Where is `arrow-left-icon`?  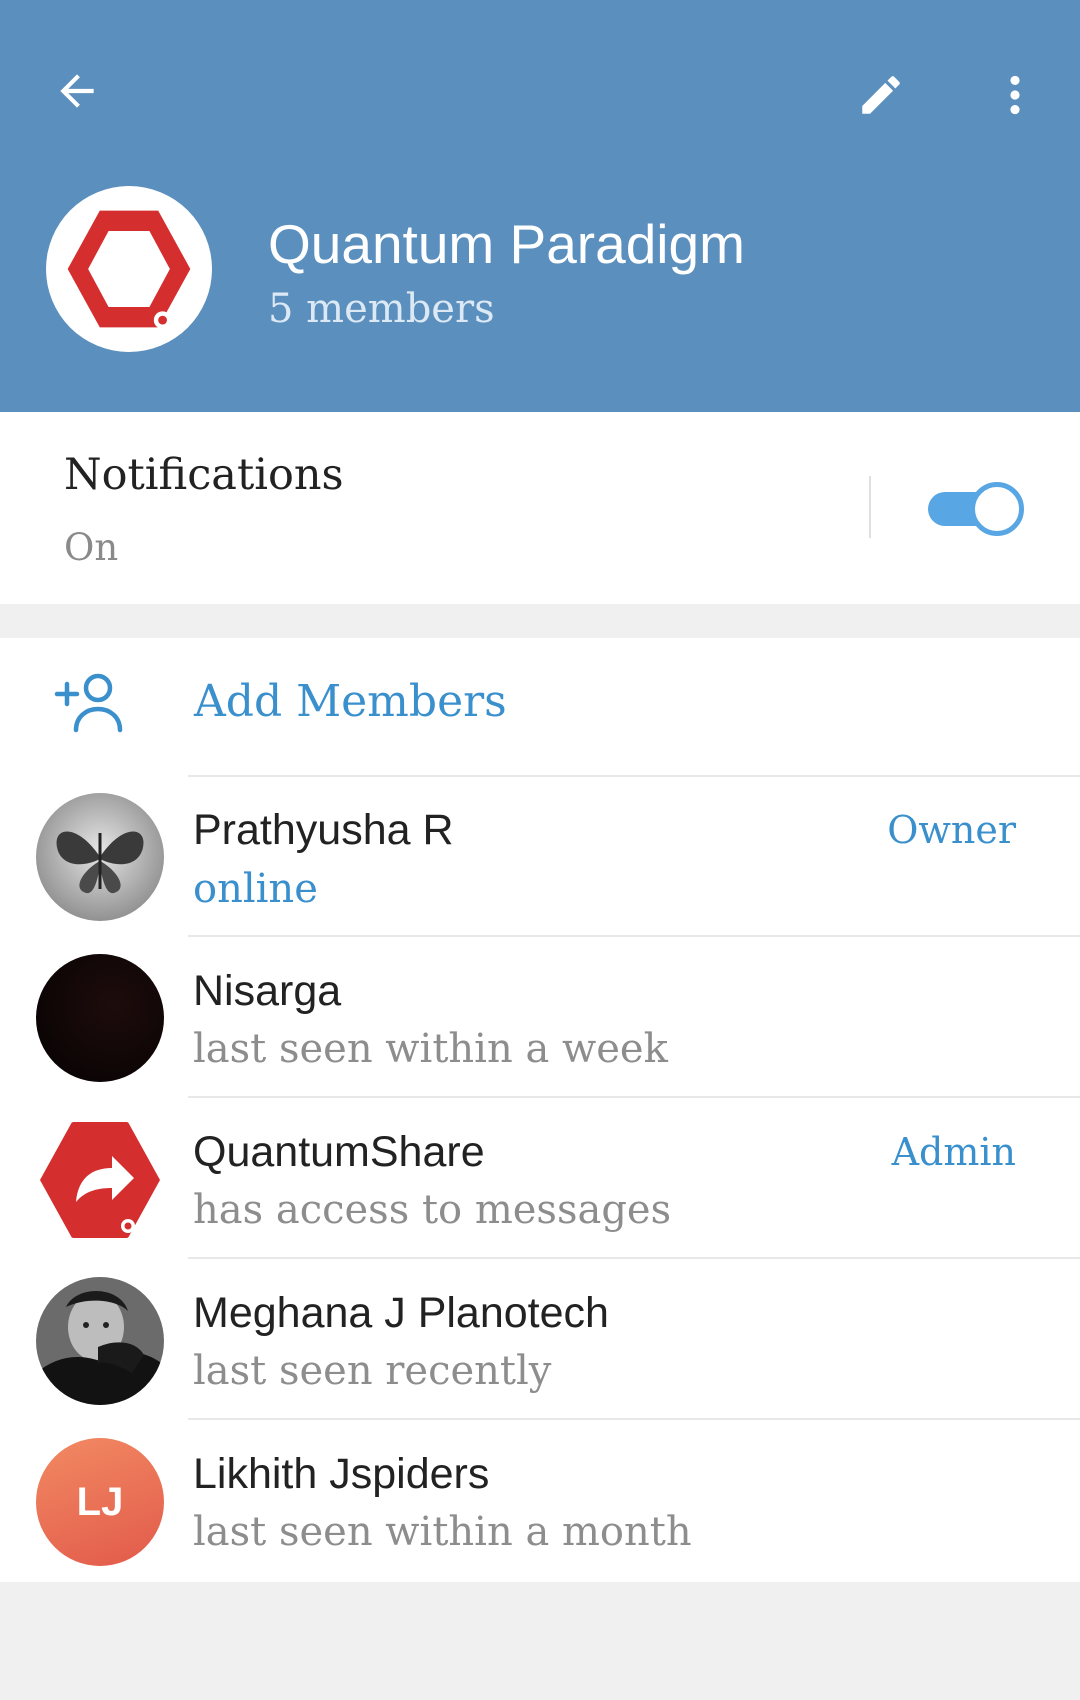
arrow-left-icon is located at coordinates (77, 91).